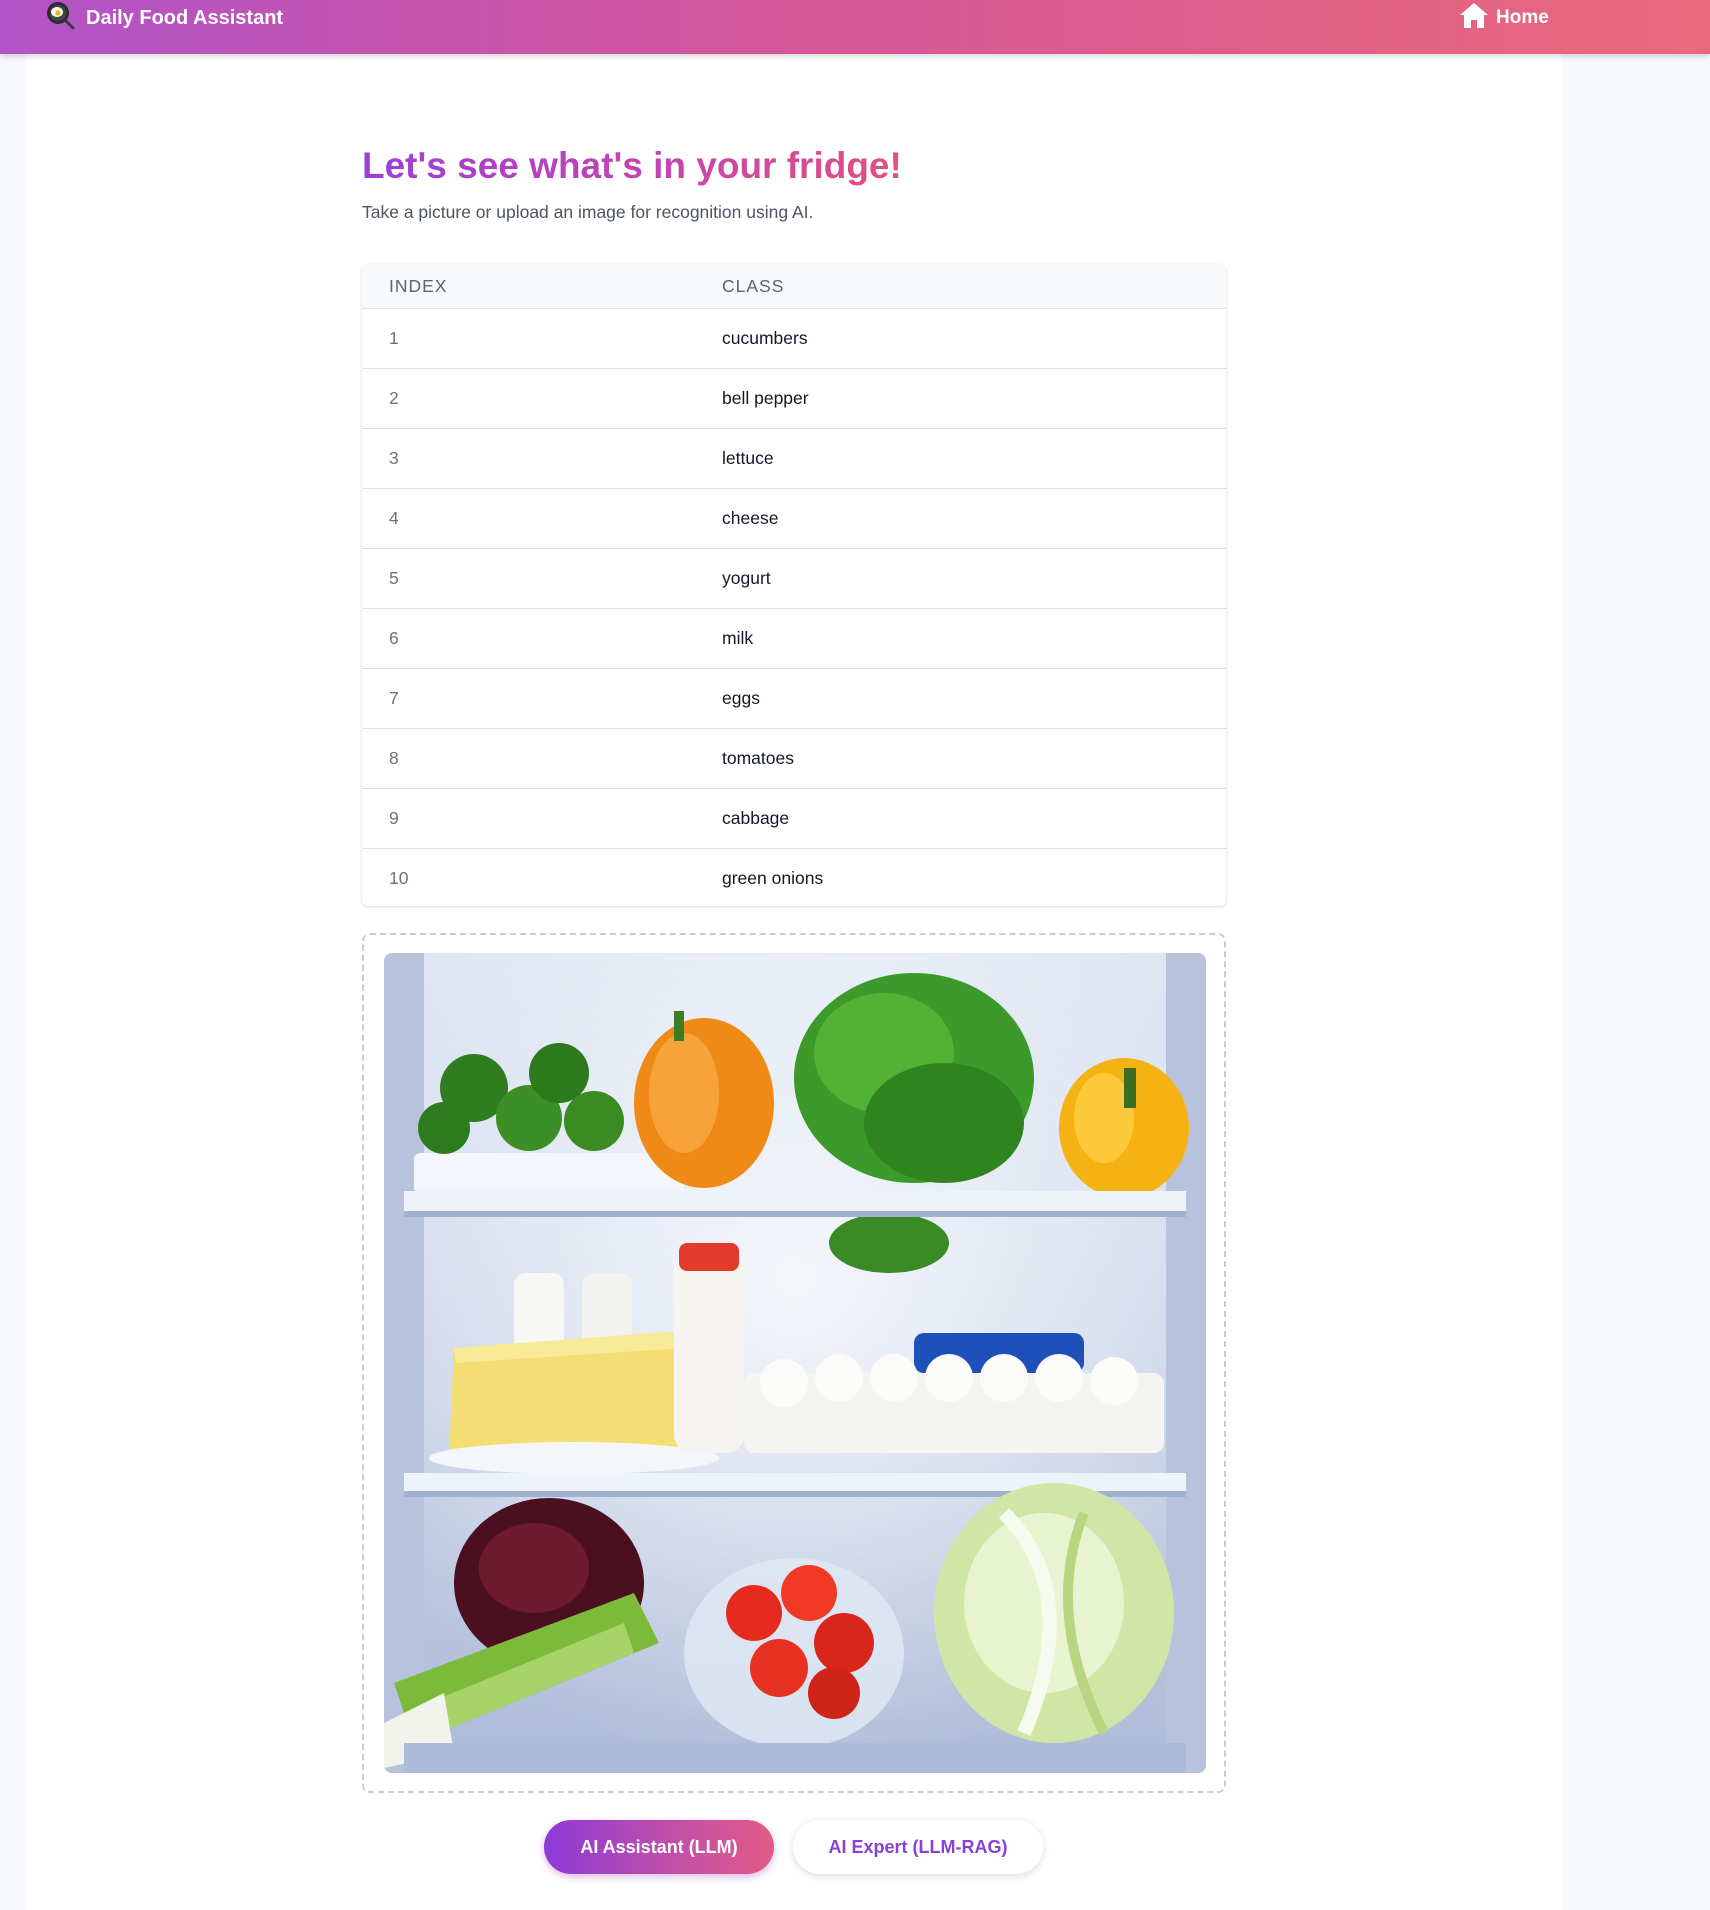  Describe the element at coordinates (794, 518) in the screenshot. I see `table-row: 4 cheese` at that location.